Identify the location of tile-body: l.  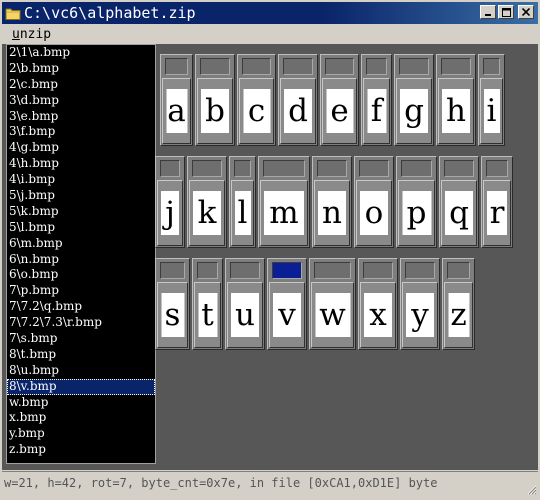
(242, 213).